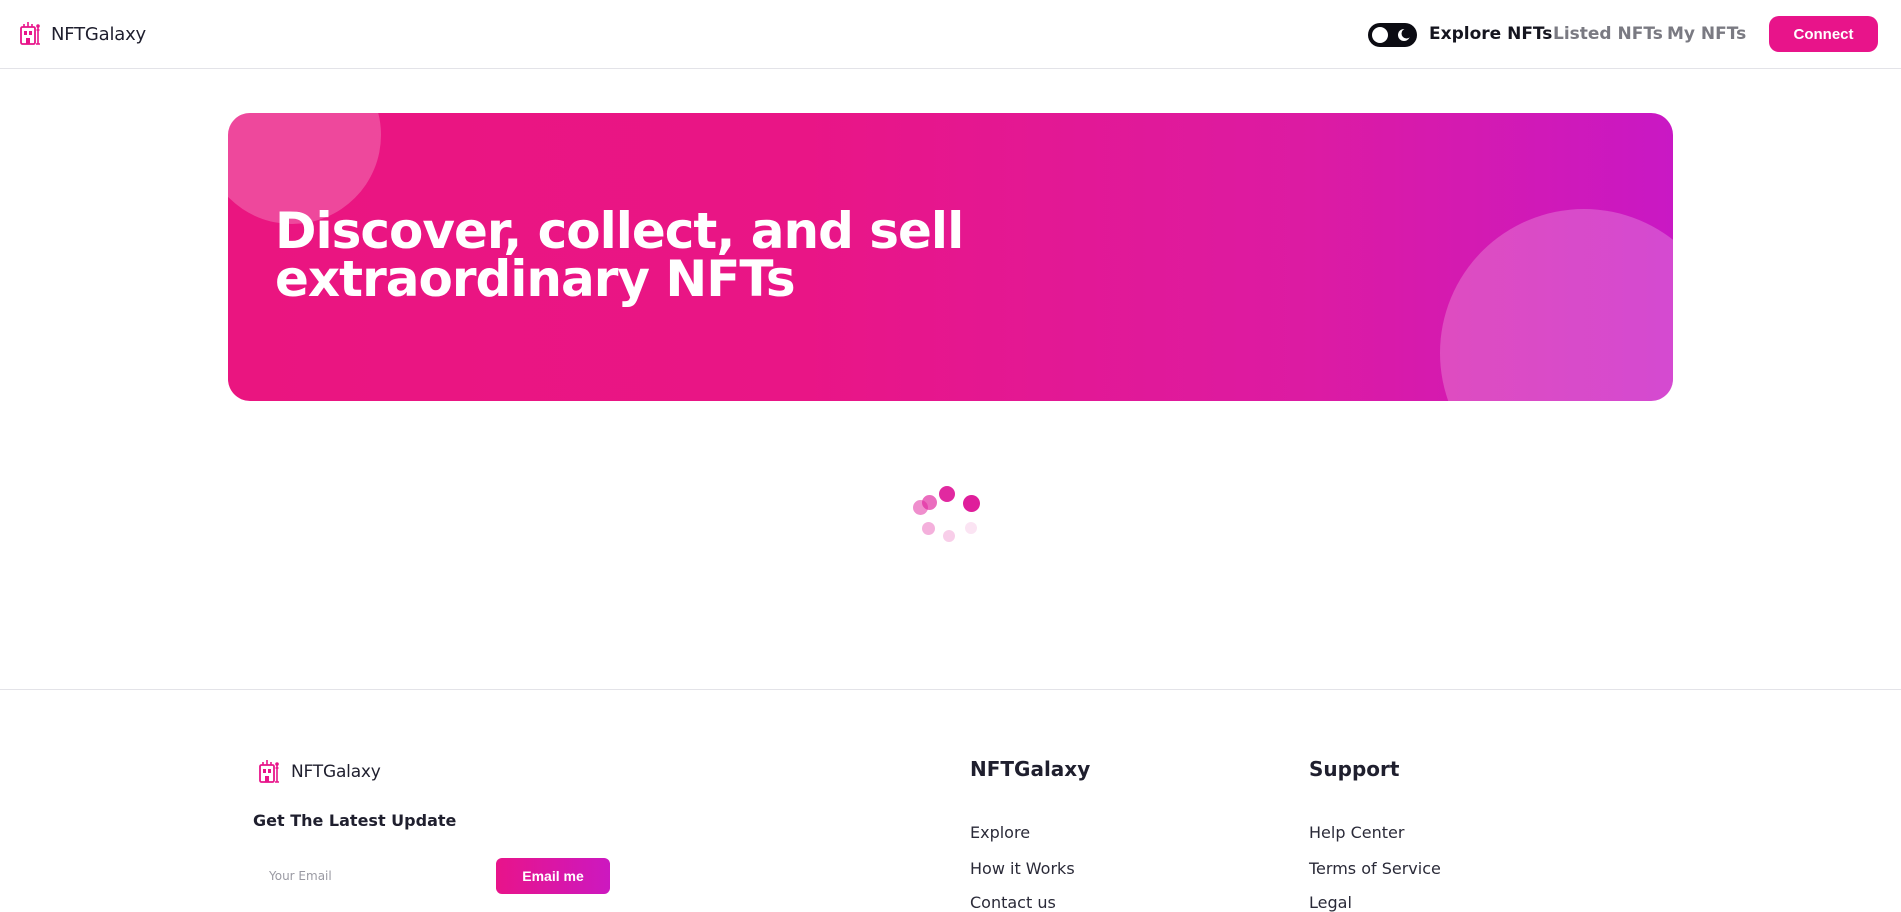 Image resolution: width=1901 pixels, height=912 pixels. Describe the element at coordinates (1490, 34) in the screenshot. I see `nav-explore-nfts: Explore NFTs` at that location.